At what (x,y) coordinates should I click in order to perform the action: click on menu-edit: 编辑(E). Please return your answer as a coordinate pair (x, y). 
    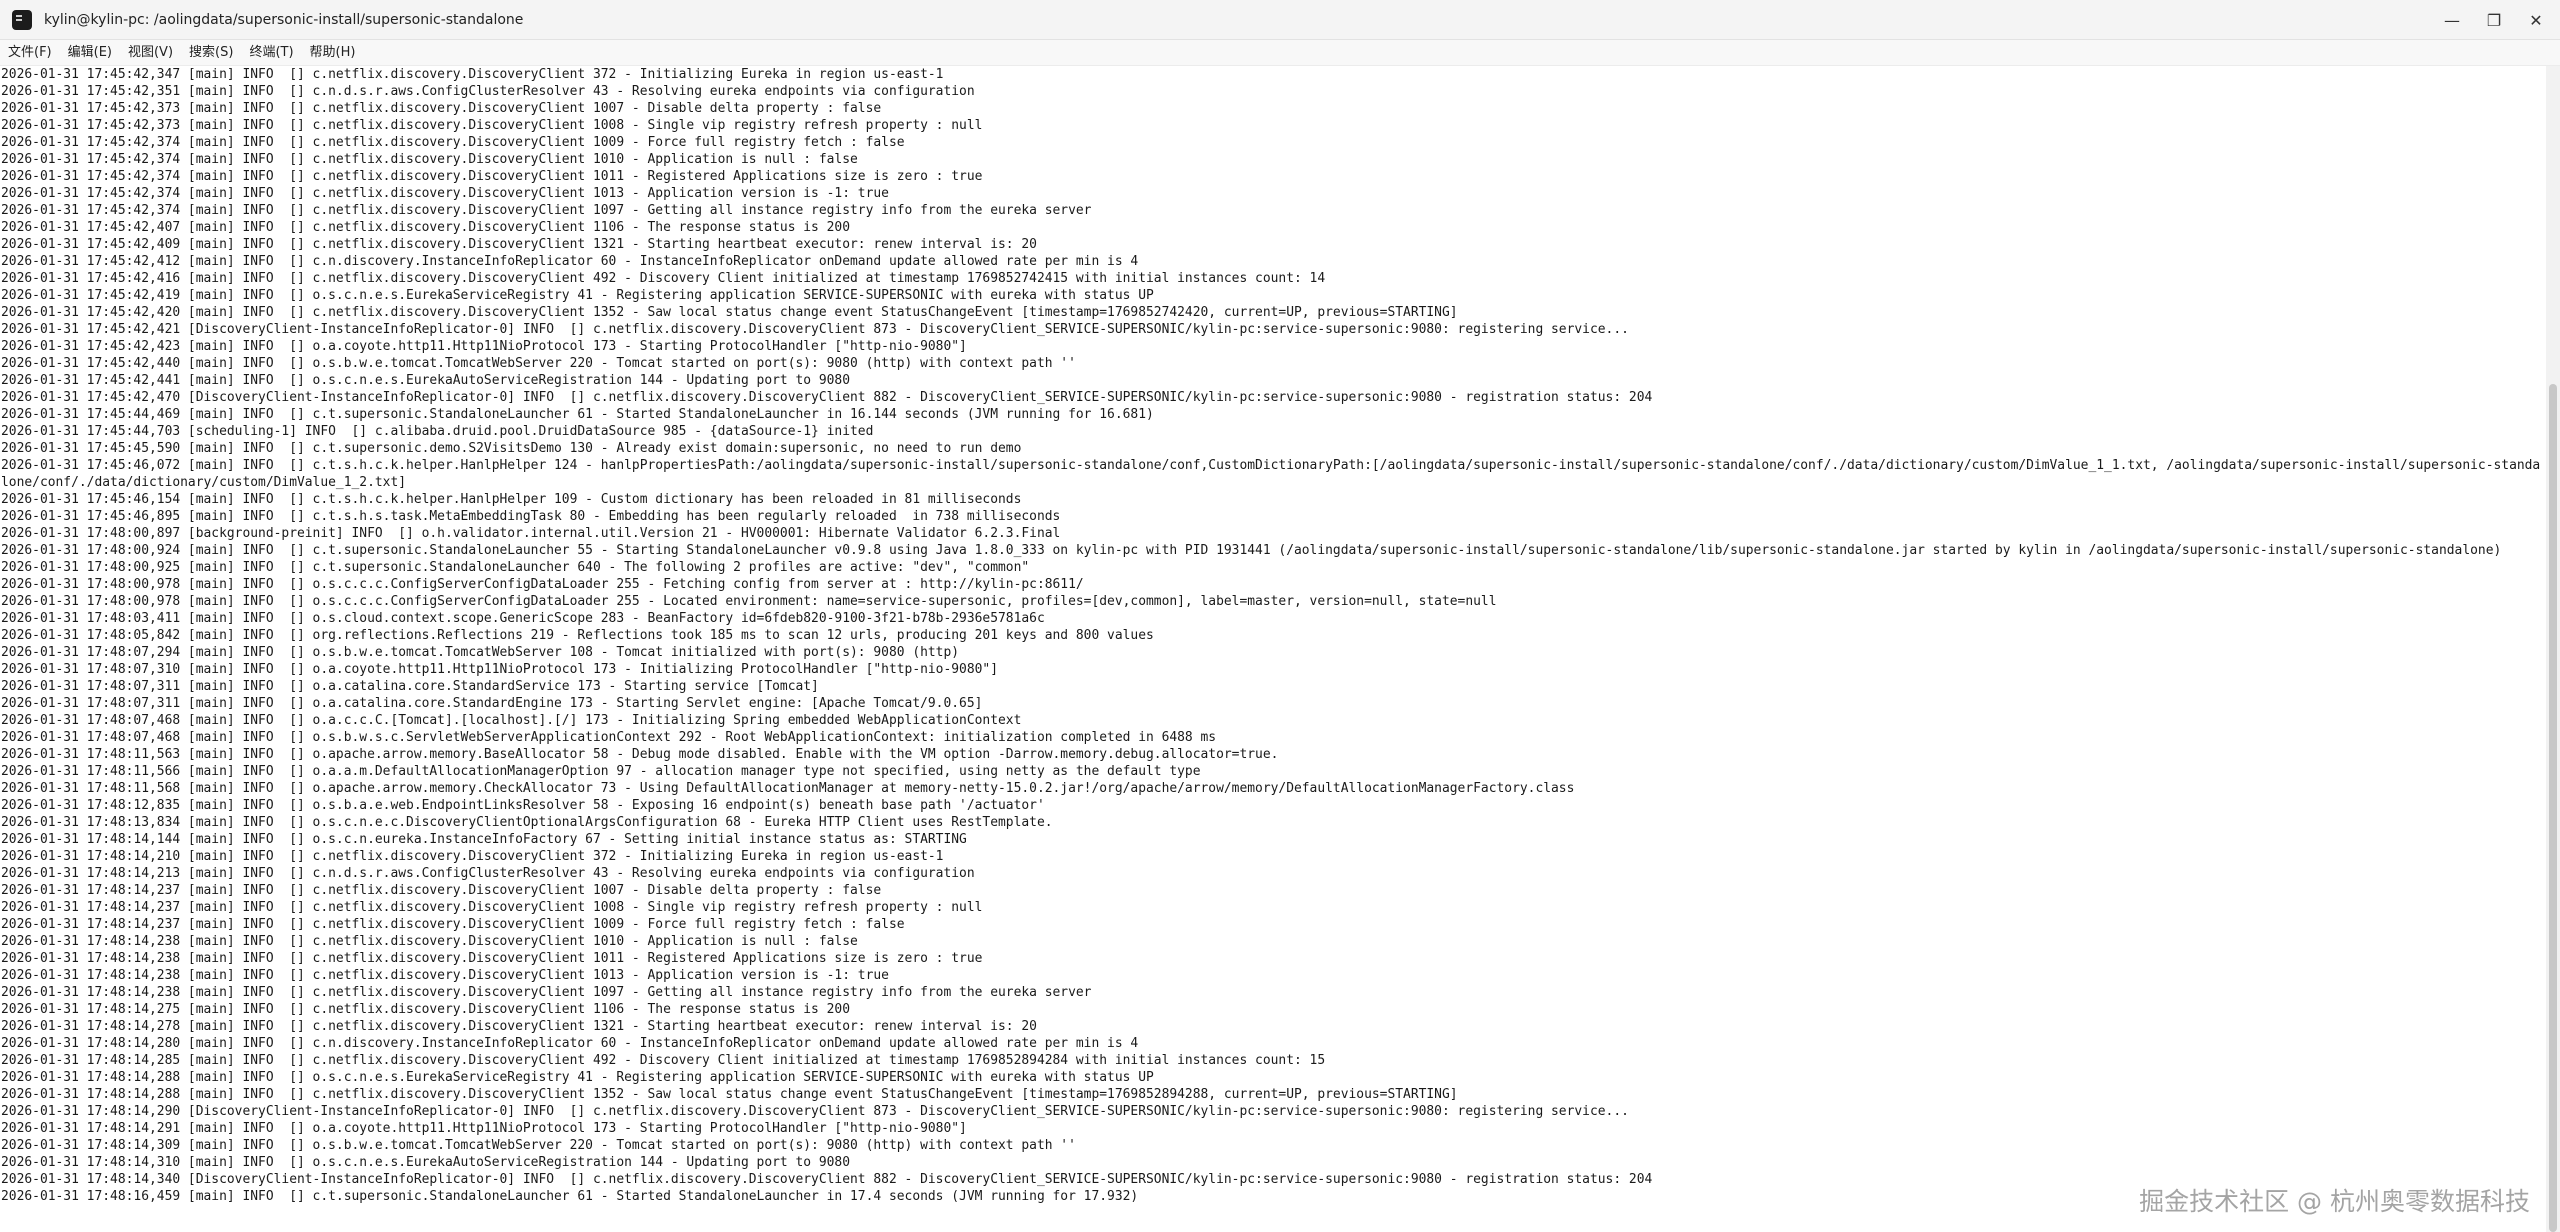
    Looking at the image, I should click on (90, 53).